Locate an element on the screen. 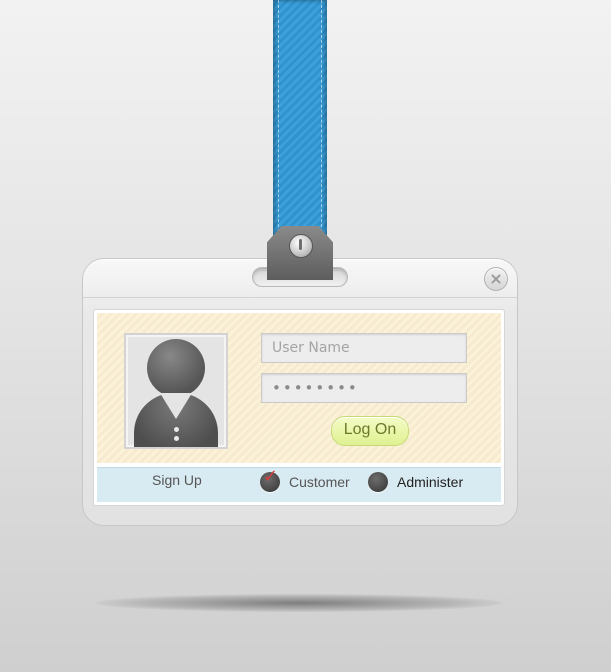 This screenshot has height=672, width=611. logon-button: Log On is located at coordinates (370, 431).